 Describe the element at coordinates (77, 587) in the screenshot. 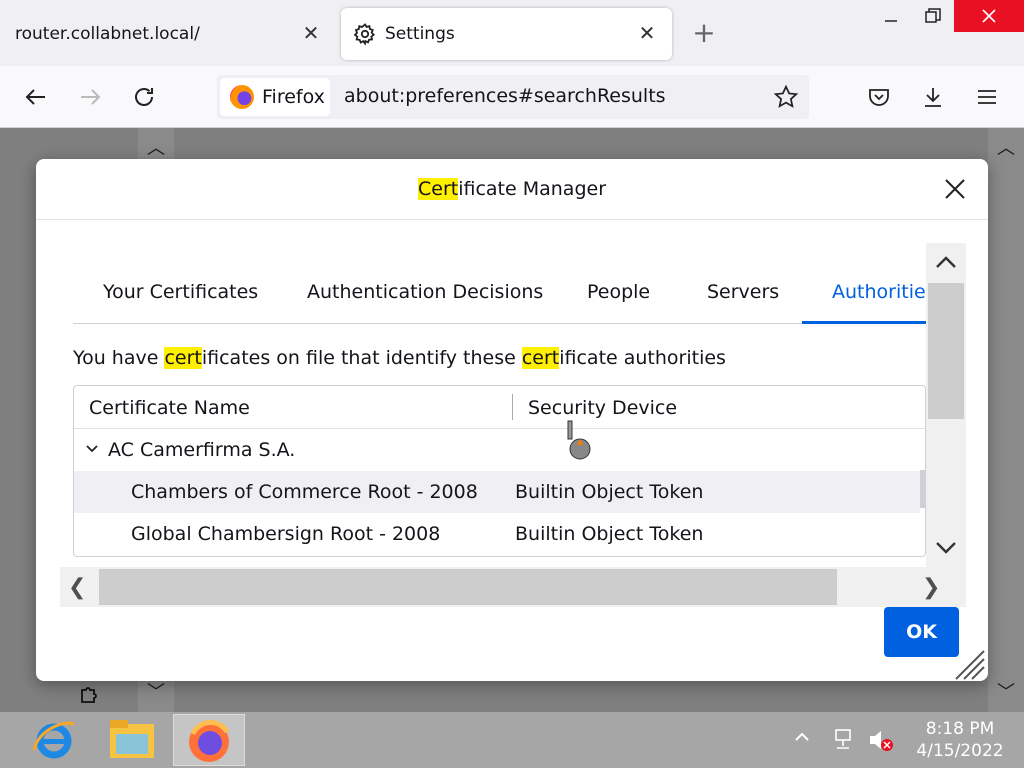

I see `chevron-left-icon: ❮` at that location.